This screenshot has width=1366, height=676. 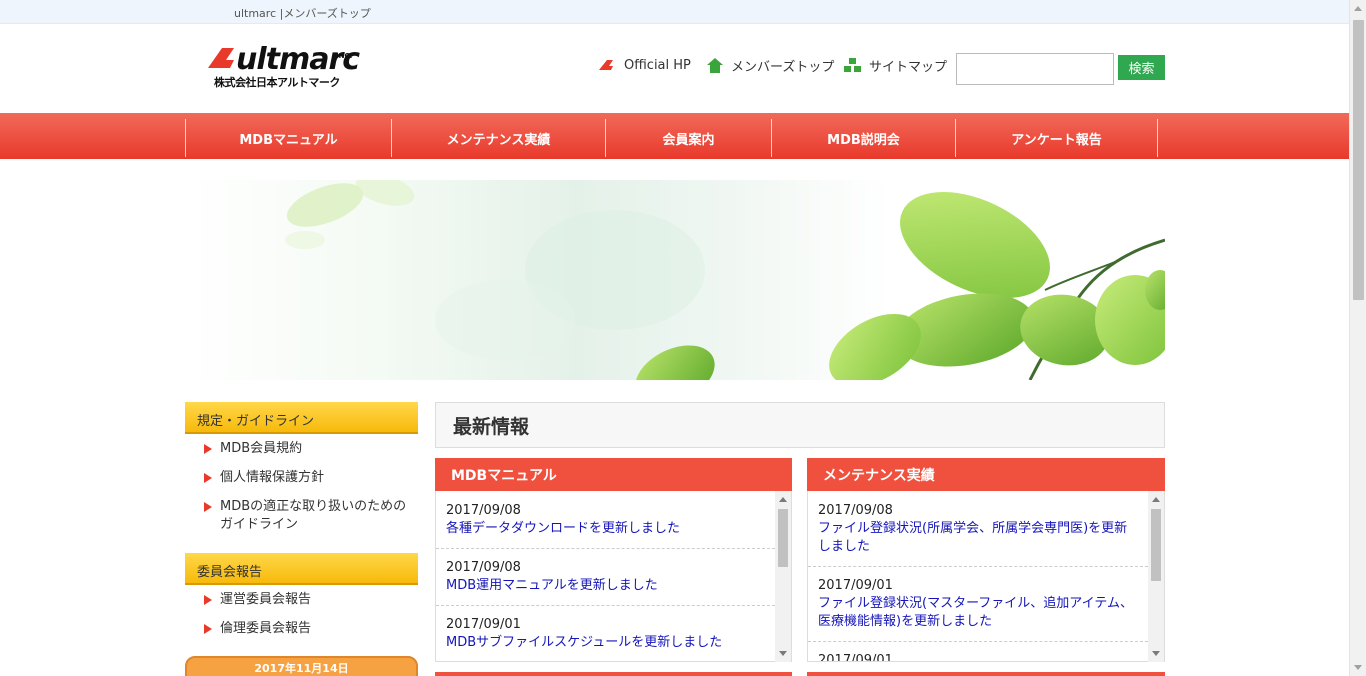 What do you see at coordinates (301, 569) in the screenshot?
I see `sidebar-heading-committee: 委員会報告` at bounding box center [301, 569].